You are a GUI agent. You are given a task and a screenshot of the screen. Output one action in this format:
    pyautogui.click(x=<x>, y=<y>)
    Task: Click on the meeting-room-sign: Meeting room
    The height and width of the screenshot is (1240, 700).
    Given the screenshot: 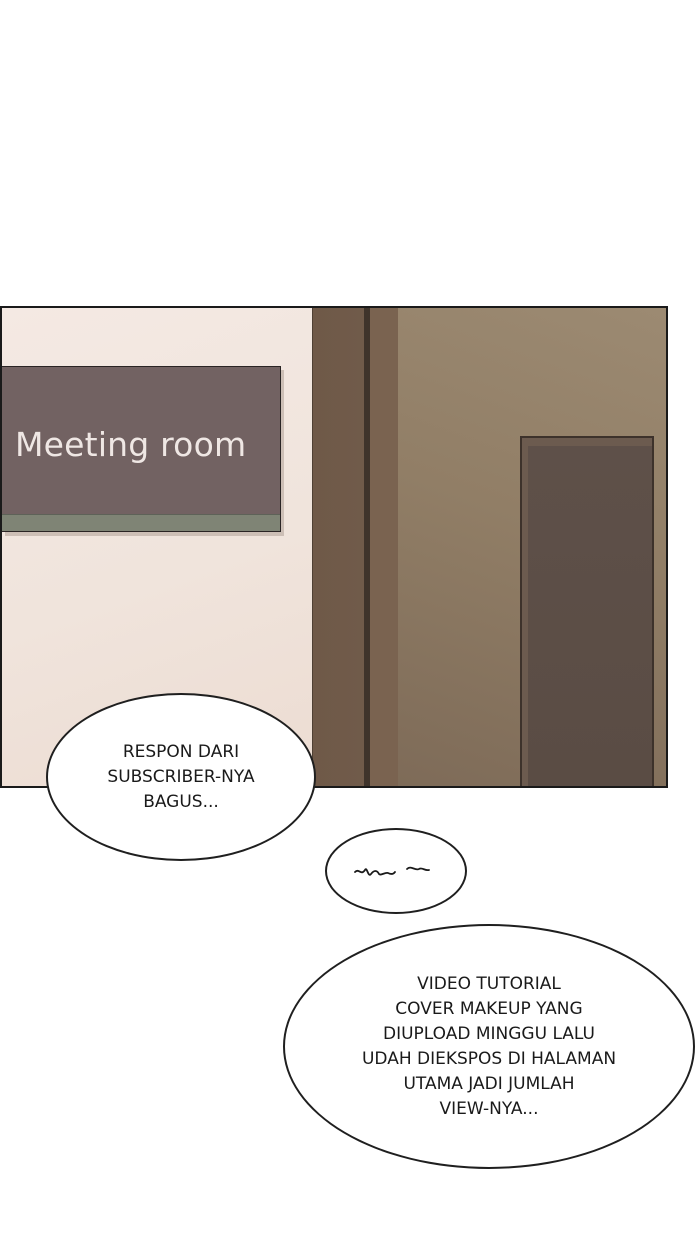 What is the action you would take?
    pyautogui.click(x=141, y=449)
    